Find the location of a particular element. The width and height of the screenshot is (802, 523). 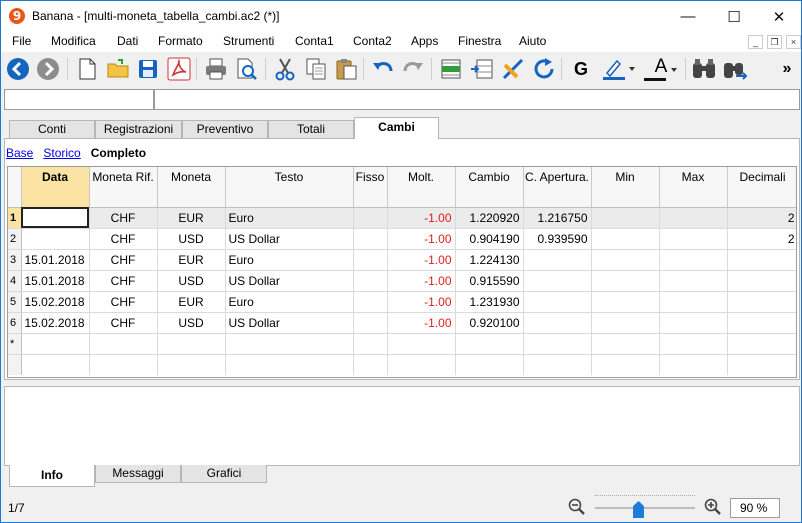

redo-icon is located at coordinates (413, 69).